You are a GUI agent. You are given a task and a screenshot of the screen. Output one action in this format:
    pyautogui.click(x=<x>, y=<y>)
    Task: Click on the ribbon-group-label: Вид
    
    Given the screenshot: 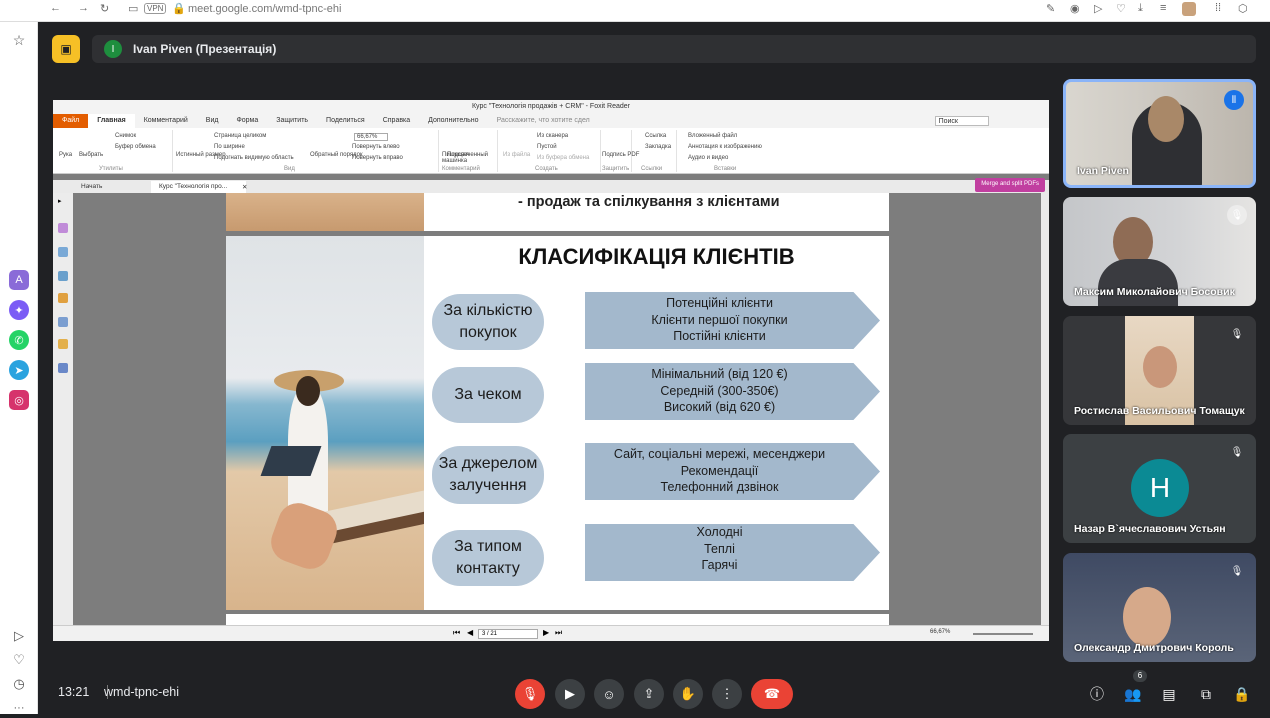 What is the action you would take?
    pyautogui.click(x=289, y=169)
    